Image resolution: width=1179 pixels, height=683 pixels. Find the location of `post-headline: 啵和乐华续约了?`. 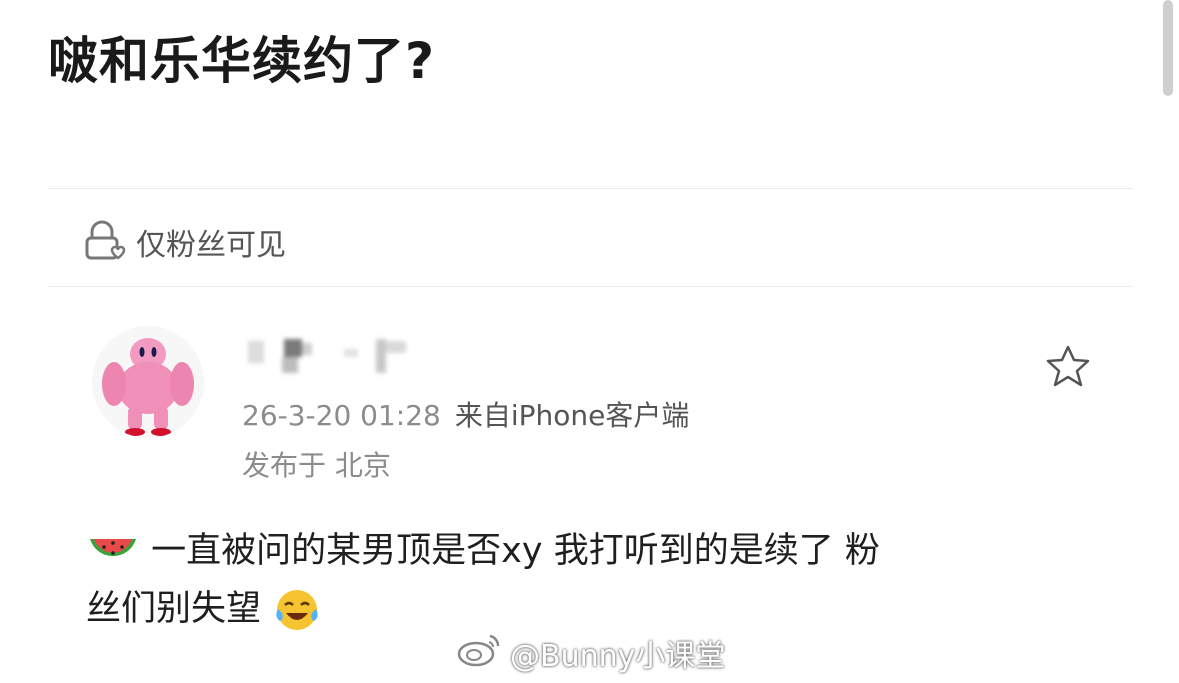

post-headline: 啵和乐华续约了? is located at coordinates (242, 61).